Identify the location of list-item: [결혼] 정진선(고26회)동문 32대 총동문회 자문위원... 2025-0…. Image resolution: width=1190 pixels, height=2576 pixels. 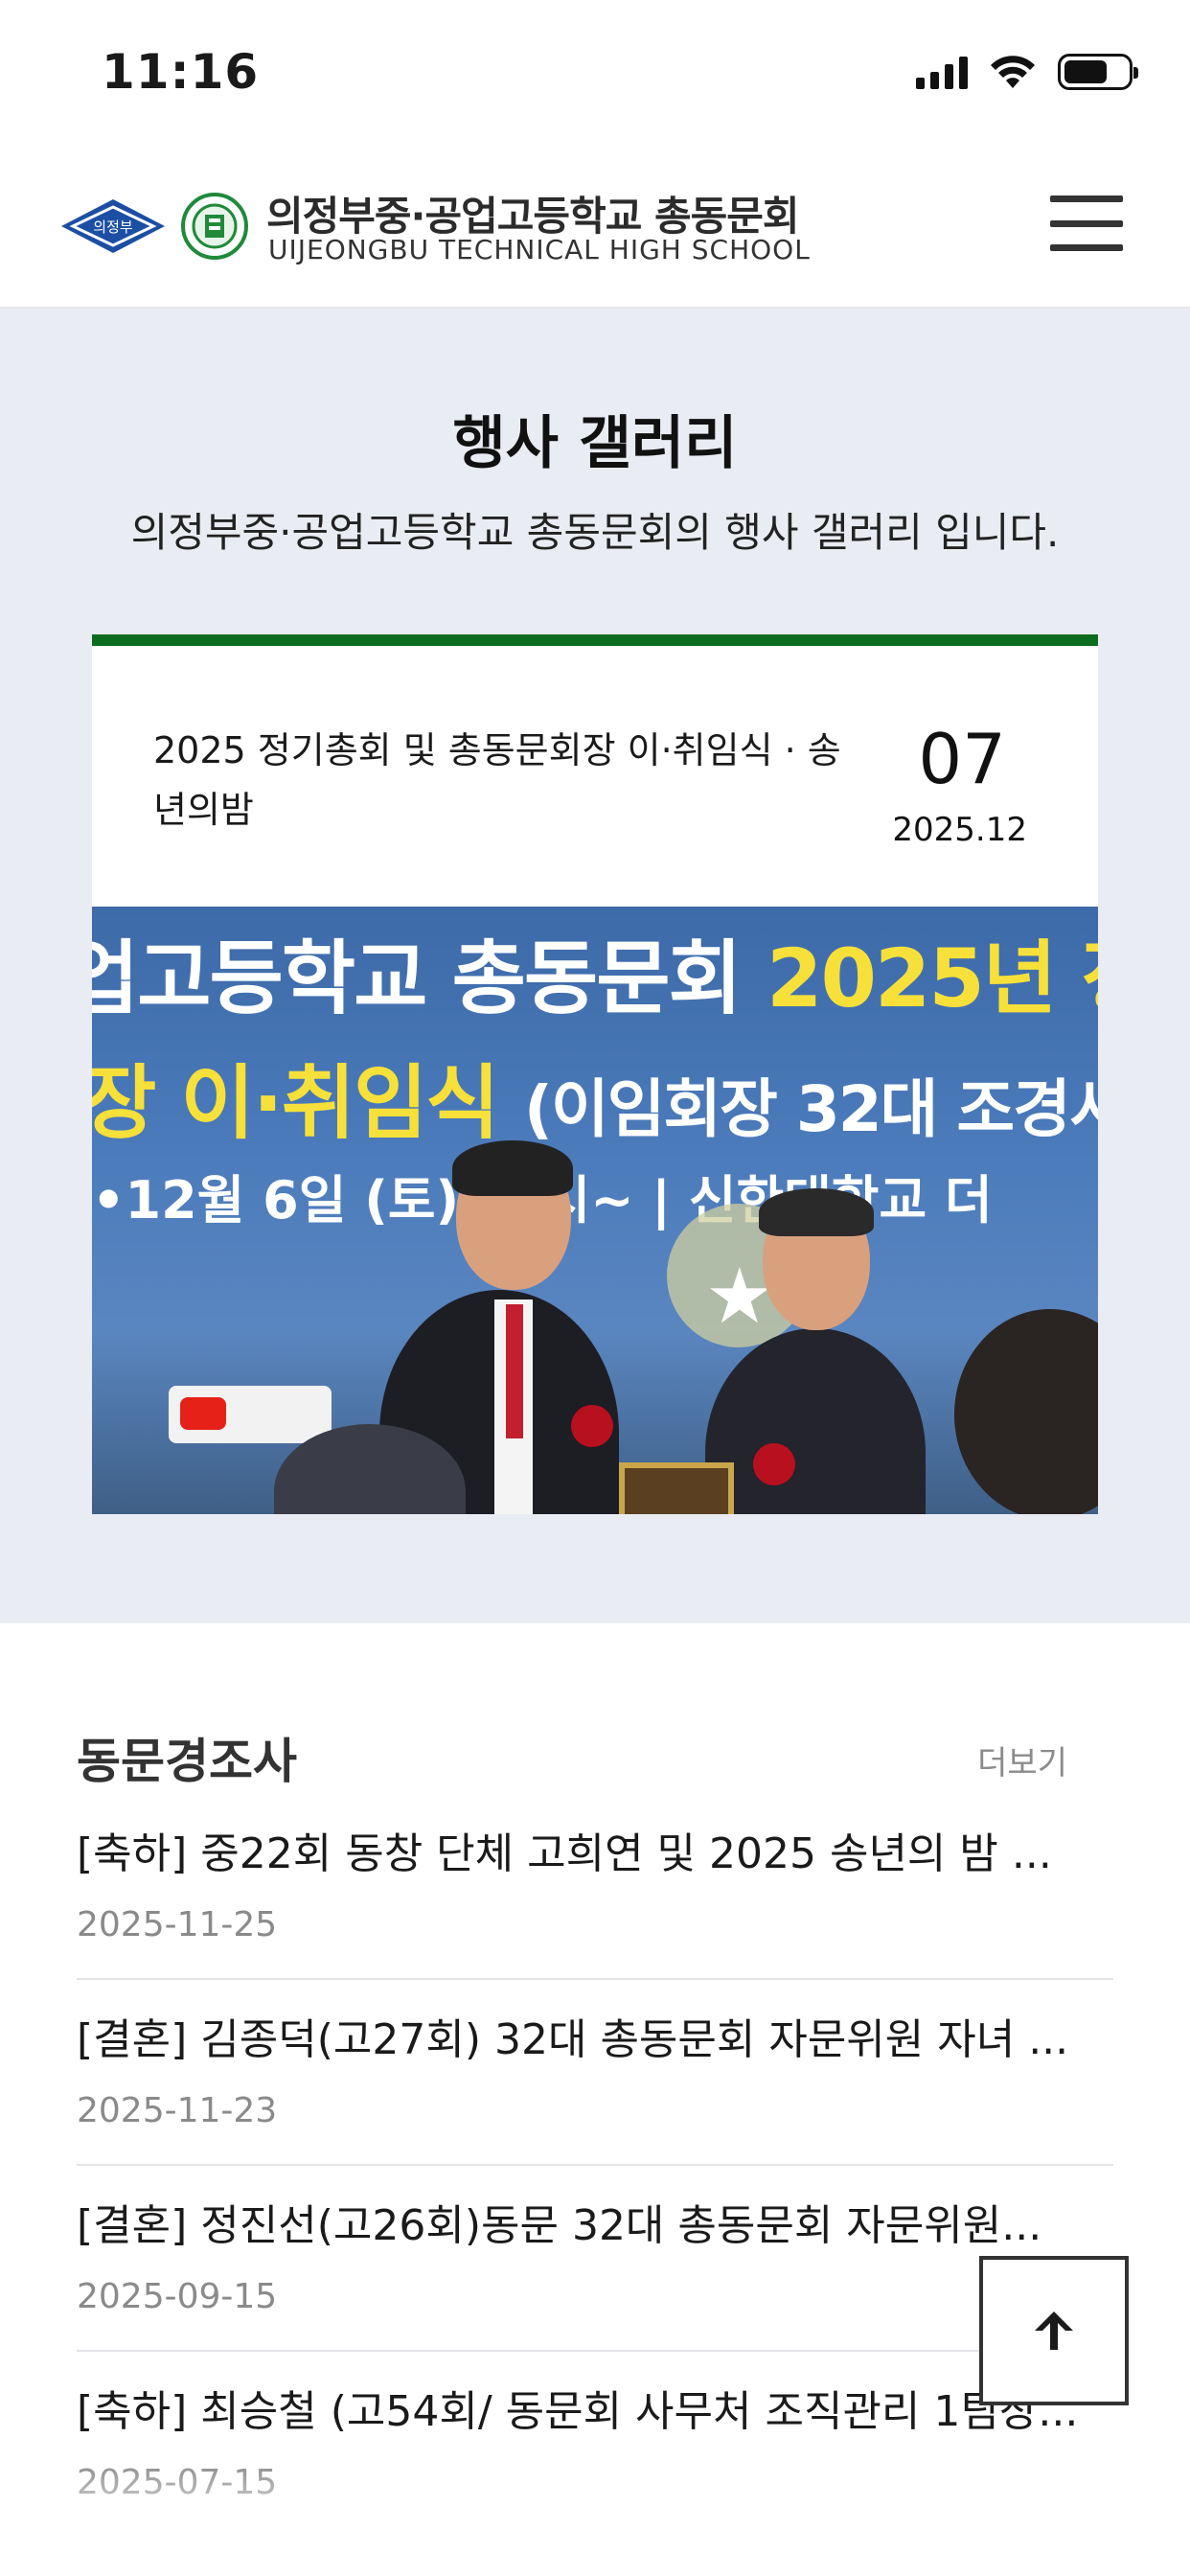
(595, 2259).